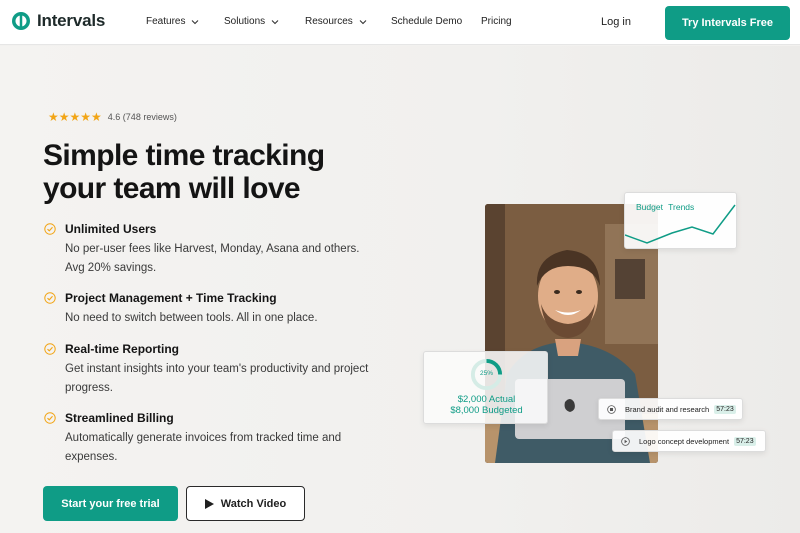 This screenshot has height=533, width=800. Describe the element at coordinates (111, 229) in the screenshot. I see `feature-title: Unlimited Users` at that location.